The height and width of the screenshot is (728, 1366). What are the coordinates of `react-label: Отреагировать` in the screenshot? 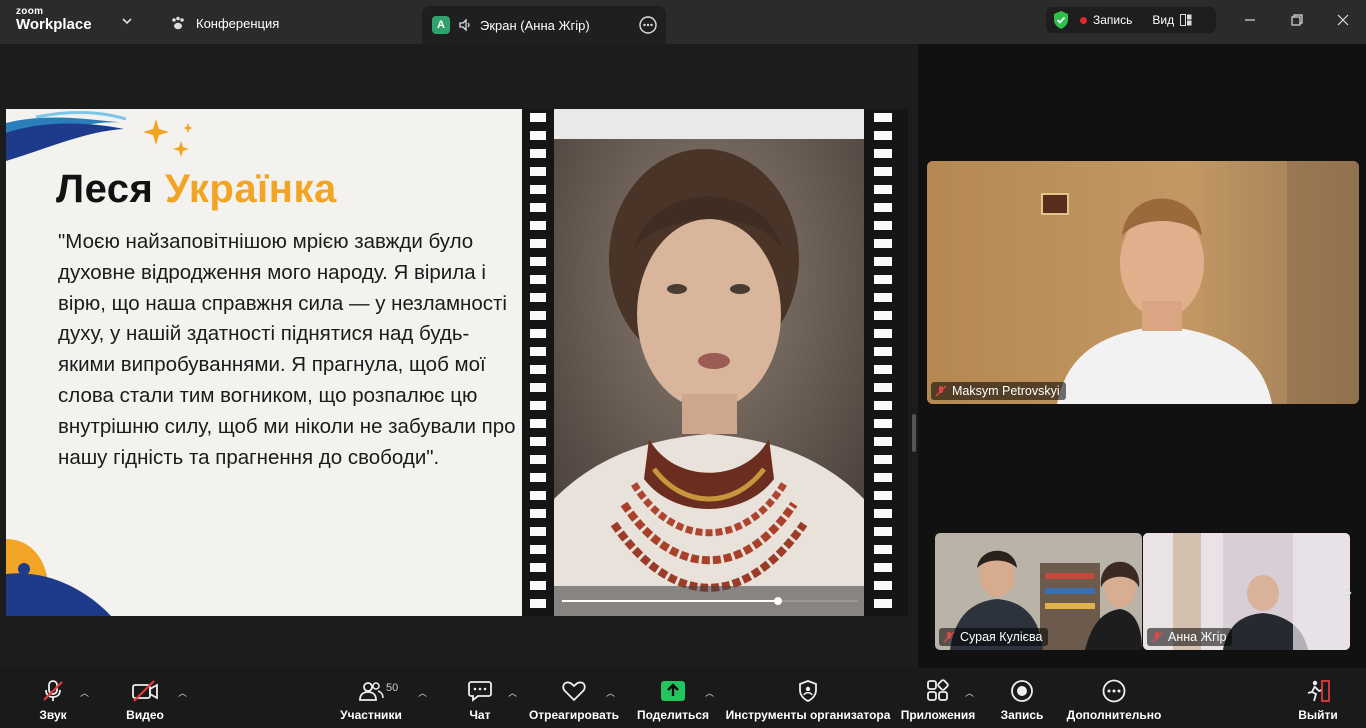 It's located at (574, 715).